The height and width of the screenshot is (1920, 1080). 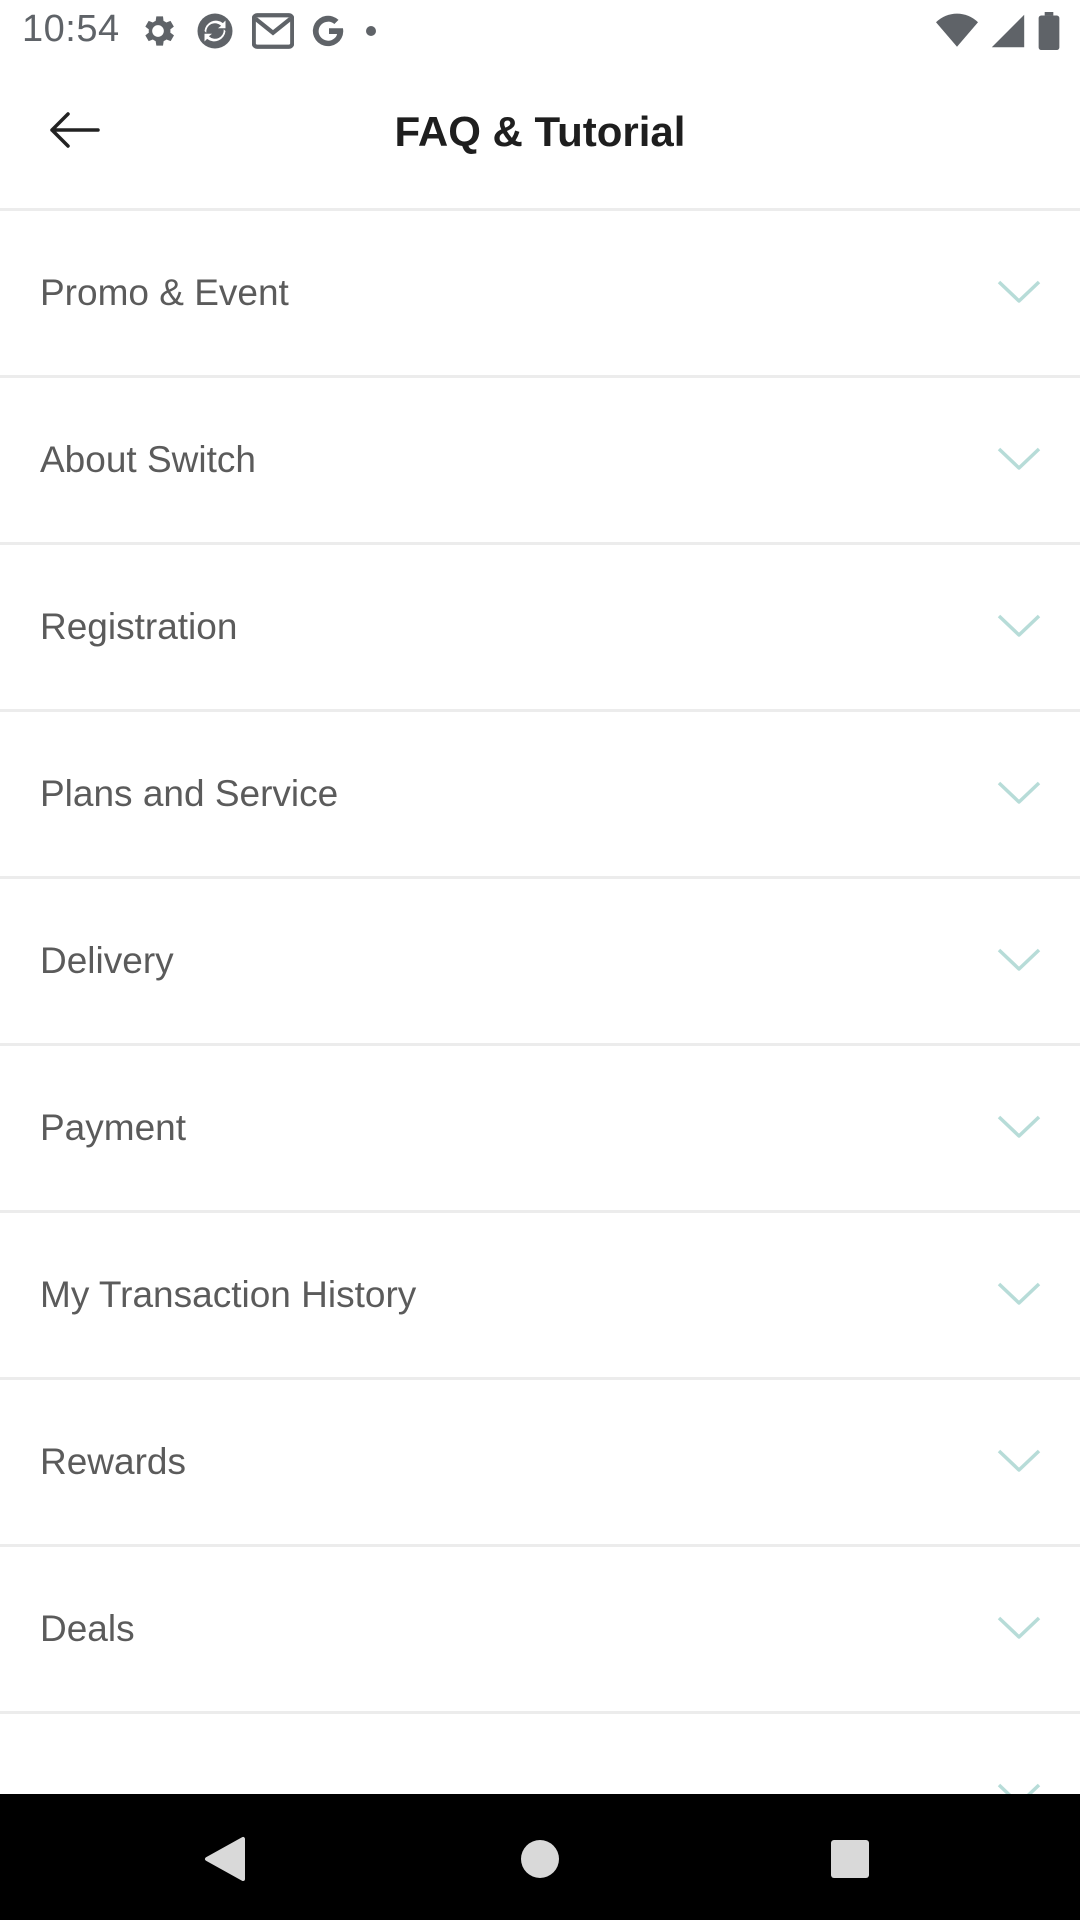 I want to click on faq-item-label: Delivery, so click(x=107, y=960).